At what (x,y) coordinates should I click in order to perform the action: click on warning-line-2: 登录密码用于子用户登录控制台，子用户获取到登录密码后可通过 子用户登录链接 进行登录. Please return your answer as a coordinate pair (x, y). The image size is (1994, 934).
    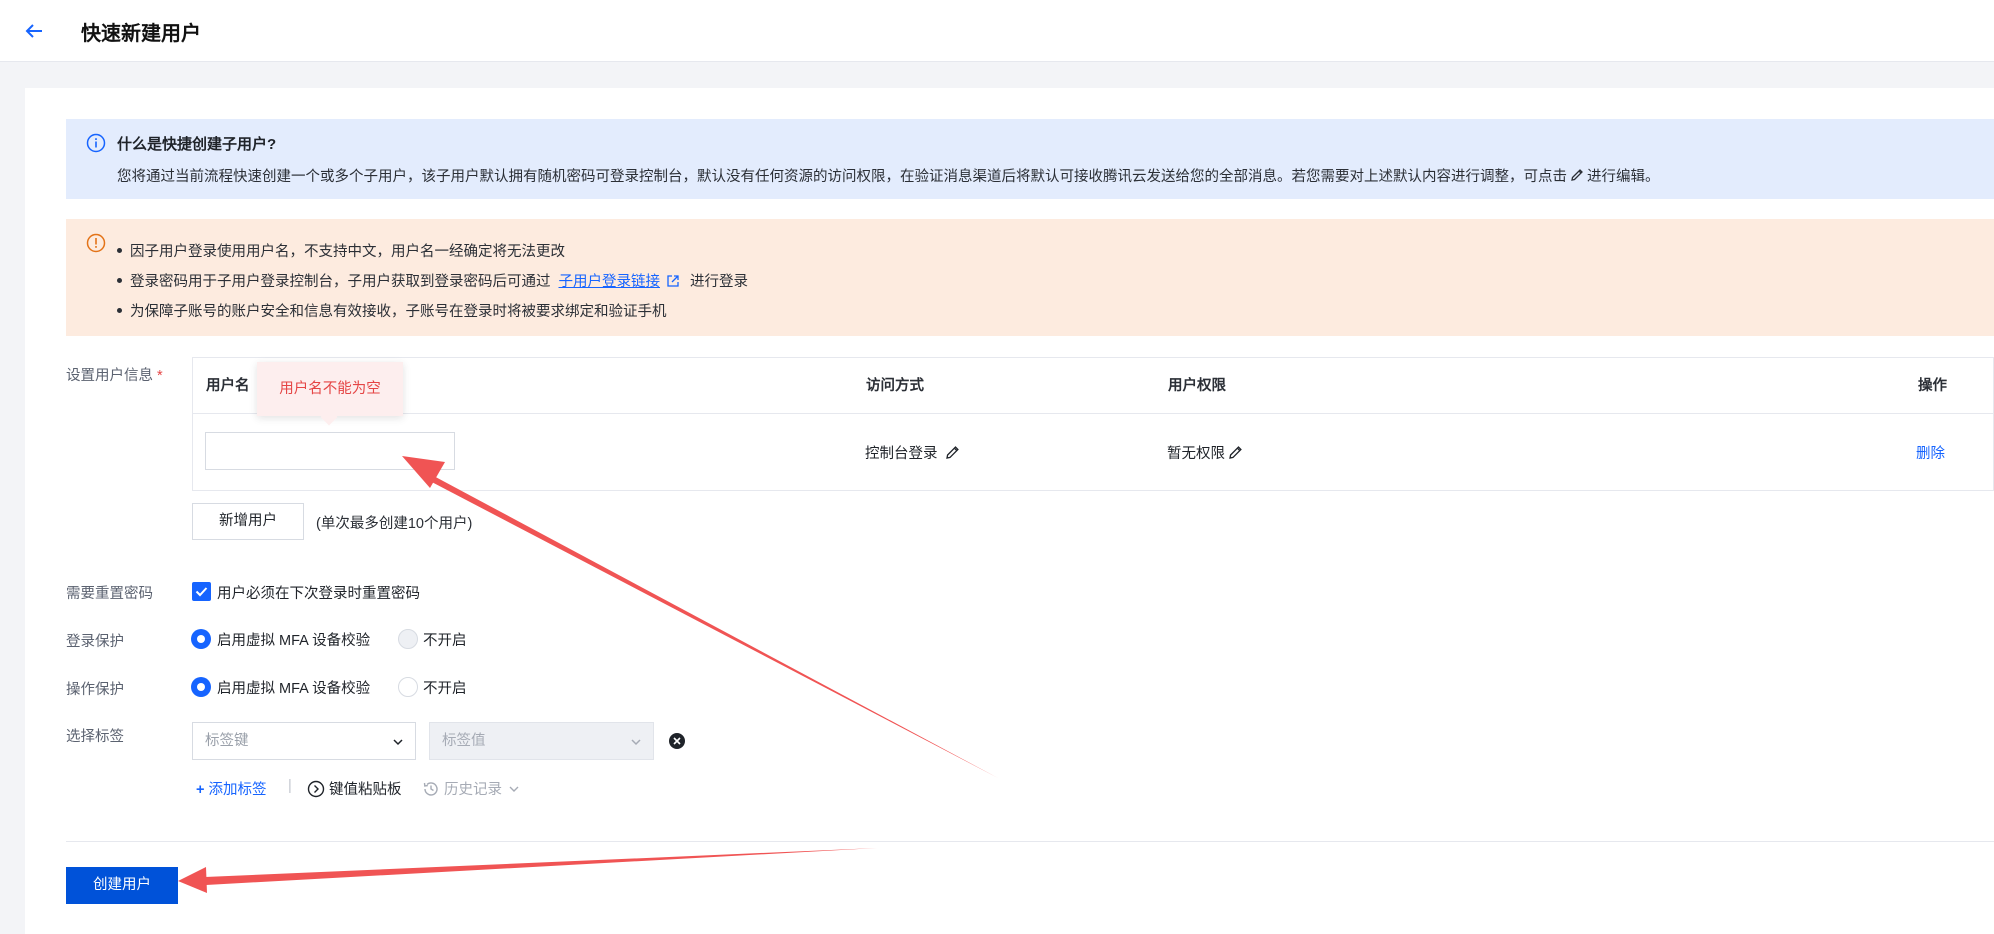
    Looking at the image, I should click on (432, 280).